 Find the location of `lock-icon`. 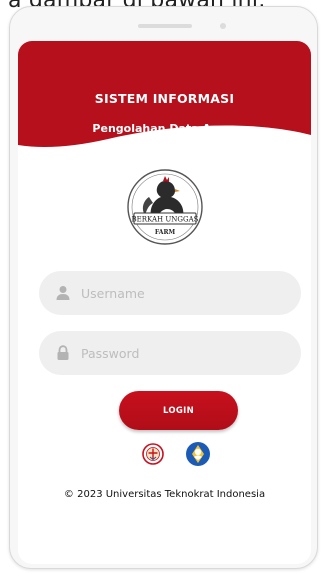

lock-icon is located at coordinates (63, 352).